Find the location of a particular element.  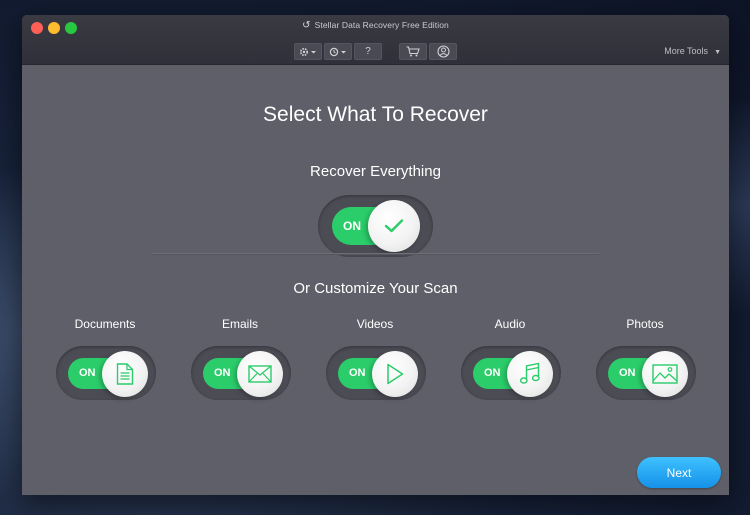

checkmark-icon is located at coordinates (394, 226).